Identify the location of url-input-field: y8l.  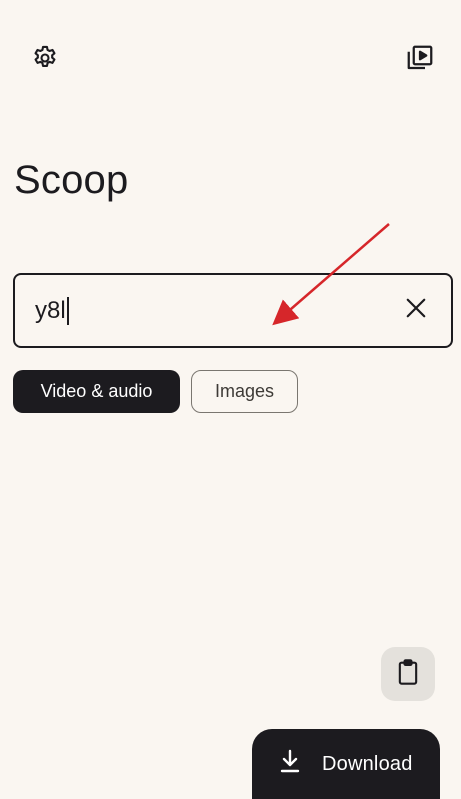
(233, 310).